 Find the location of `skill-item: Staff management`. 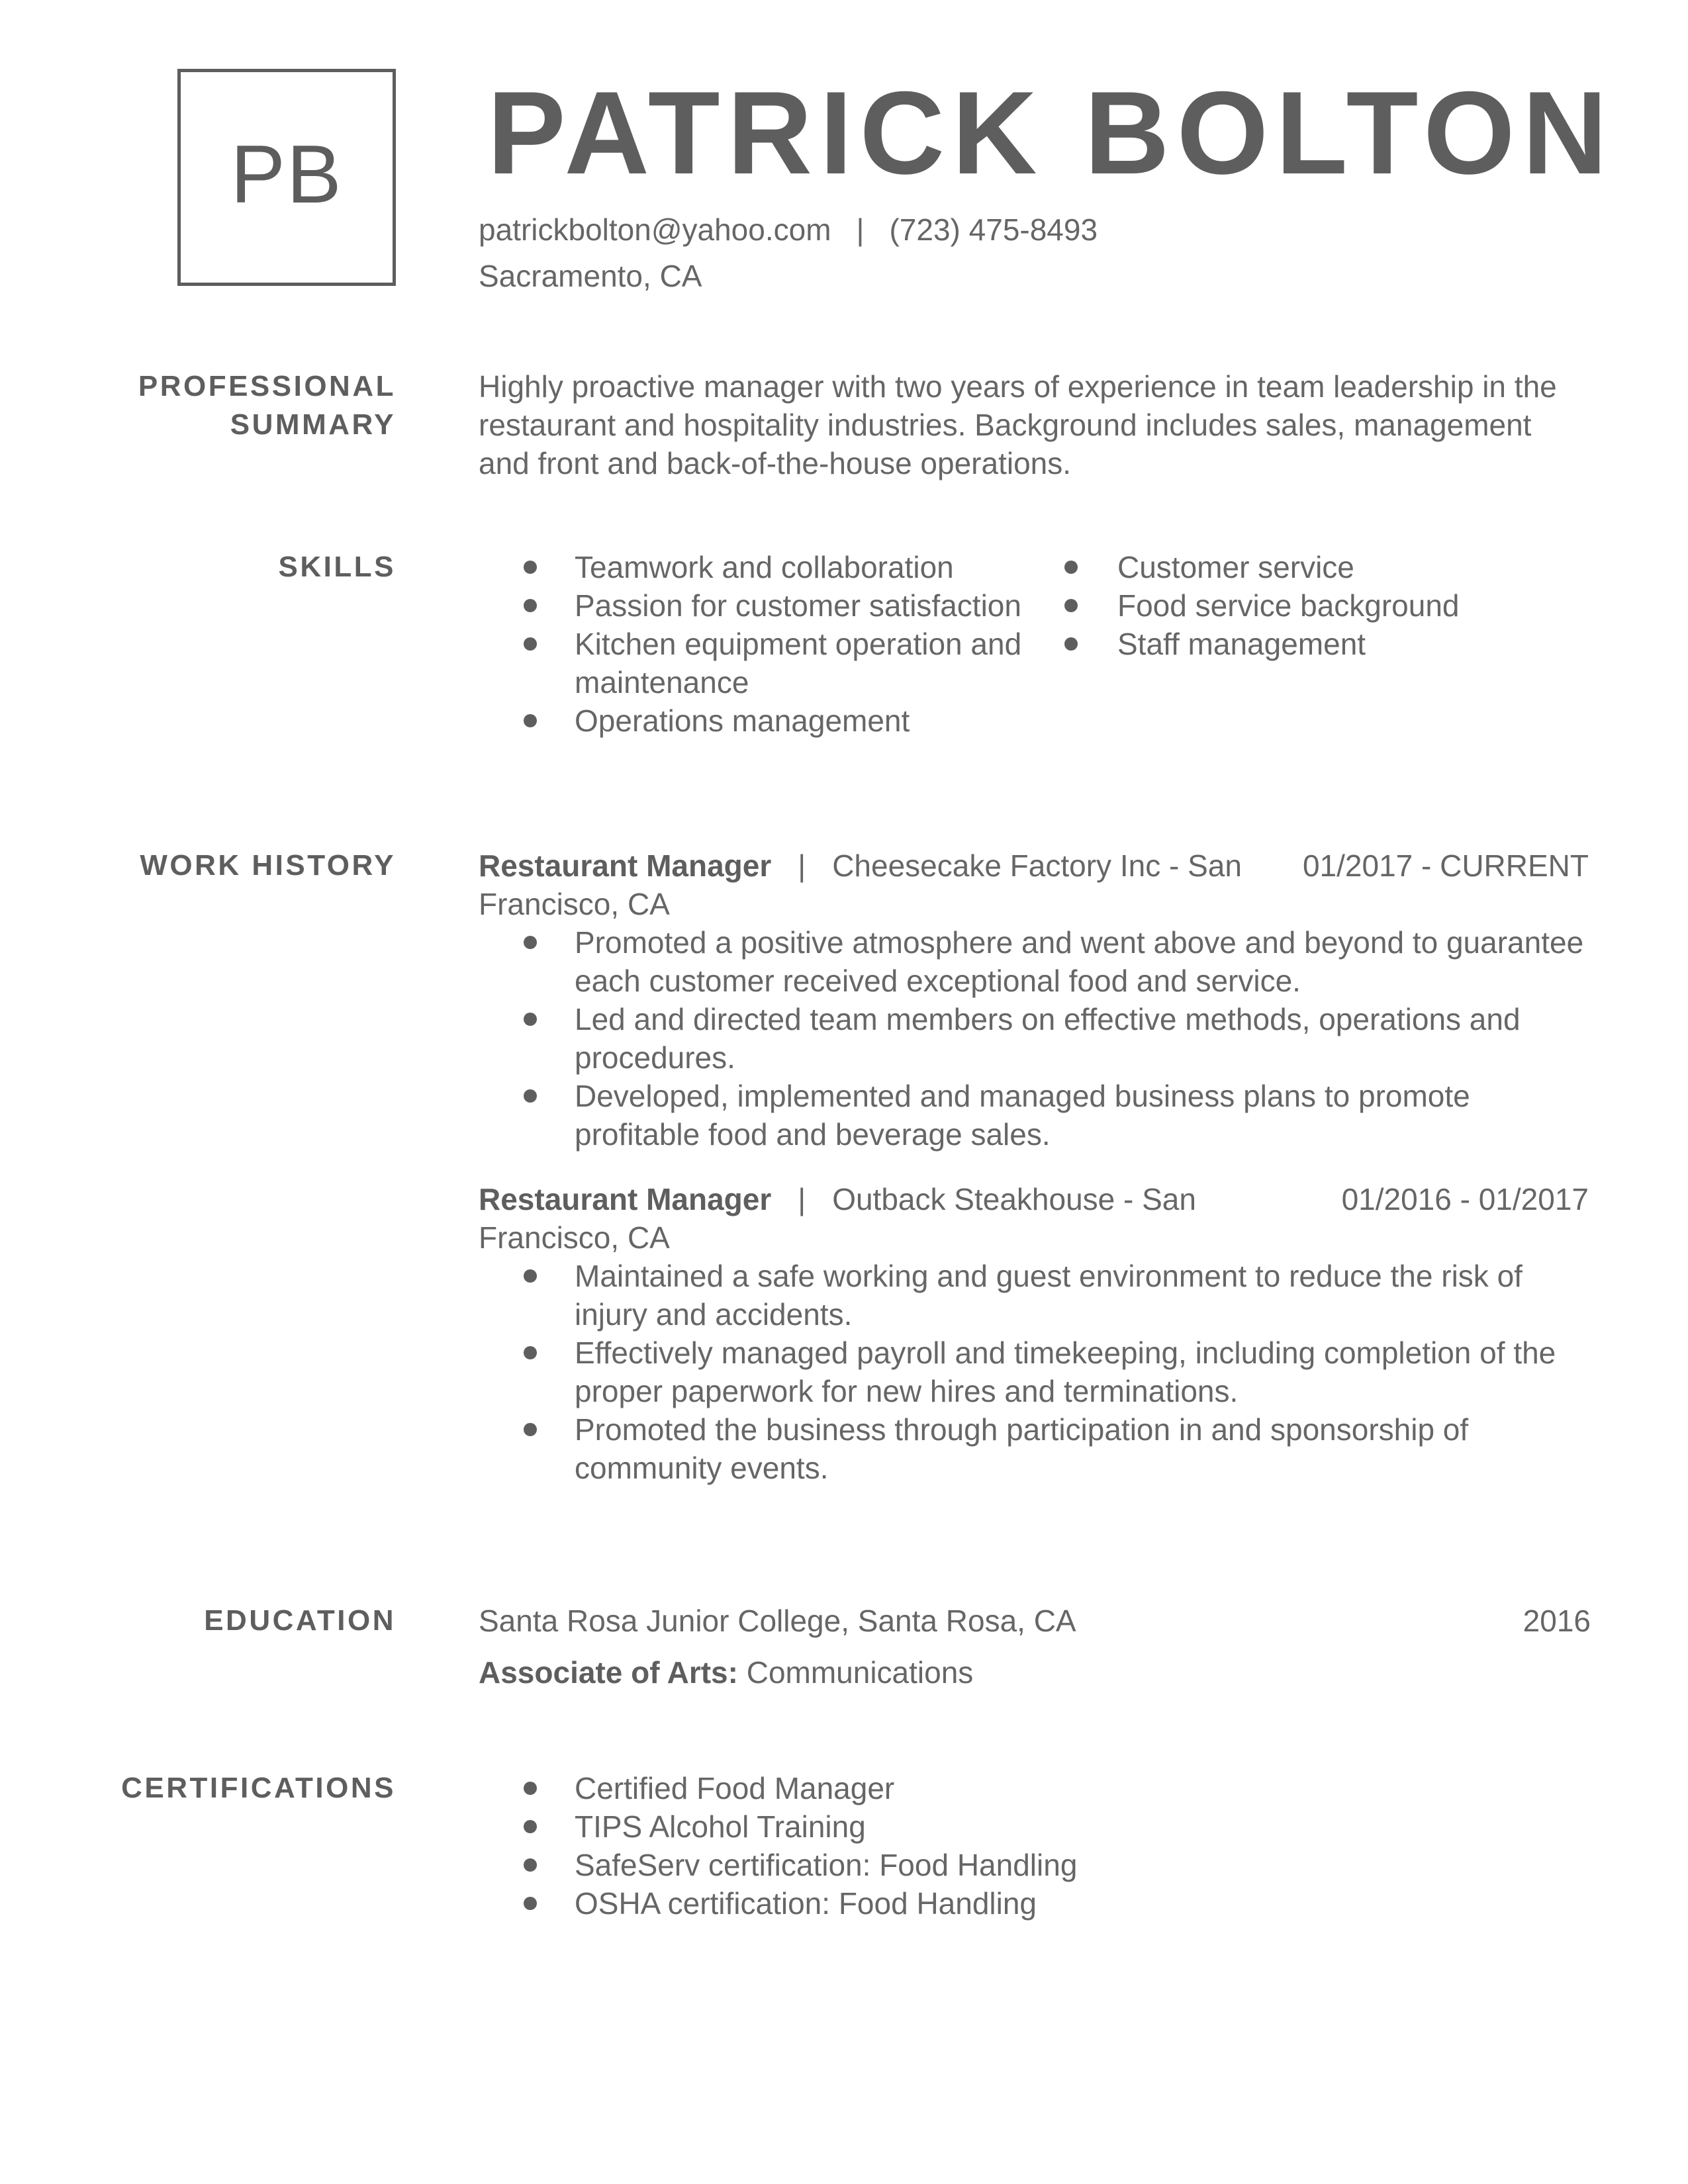

skill-item: Staff management is located at coordinates (1286, 644).